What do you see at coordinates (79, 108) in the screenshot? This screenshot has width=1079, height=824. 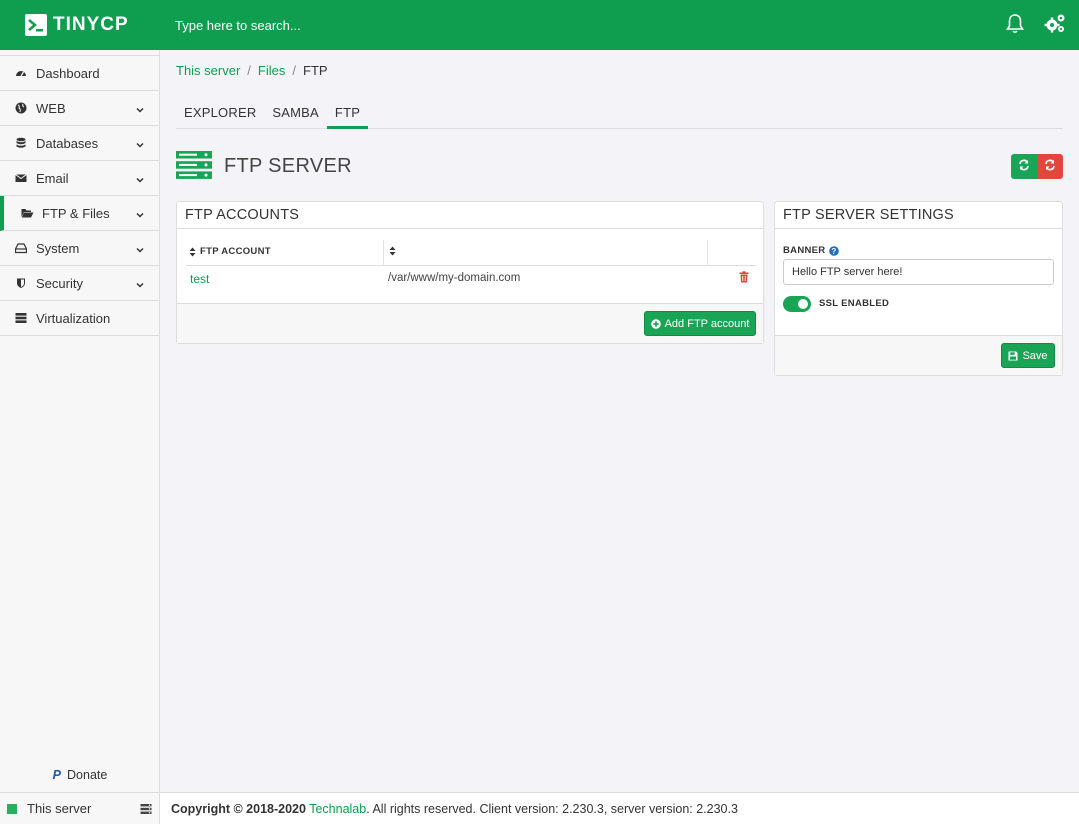 I see `sidebar-item-web: WEB` at bounding box center [79, 108].